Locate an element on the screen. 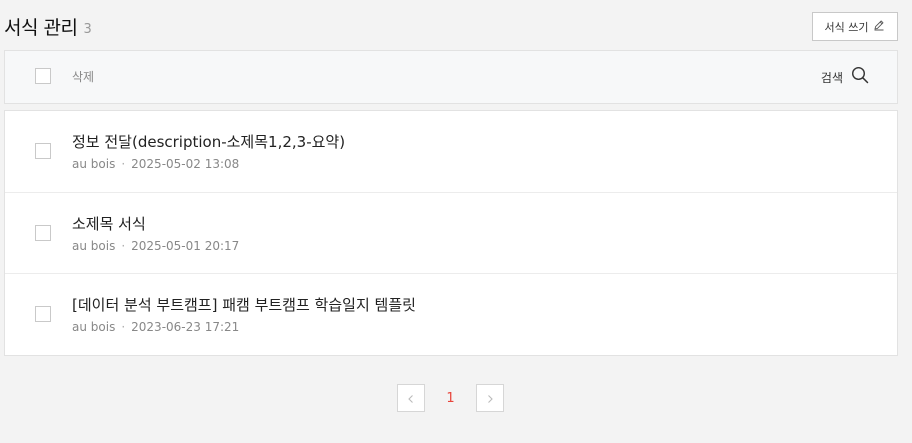 The width and height of the screenshot is (912, 443). page-header: 서식 관리 3 서식 쓰기 is located at coordinates (451, 26).